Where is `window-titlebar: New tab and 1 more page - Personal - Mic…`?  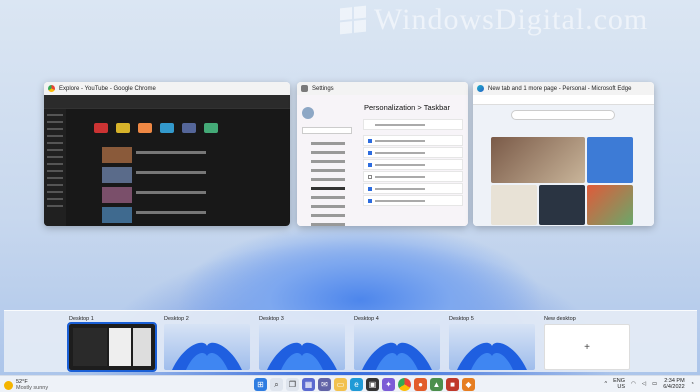
window-titlebar: New tab and 1 more page - Personal - Mic… is located at coordinates (563, 88).